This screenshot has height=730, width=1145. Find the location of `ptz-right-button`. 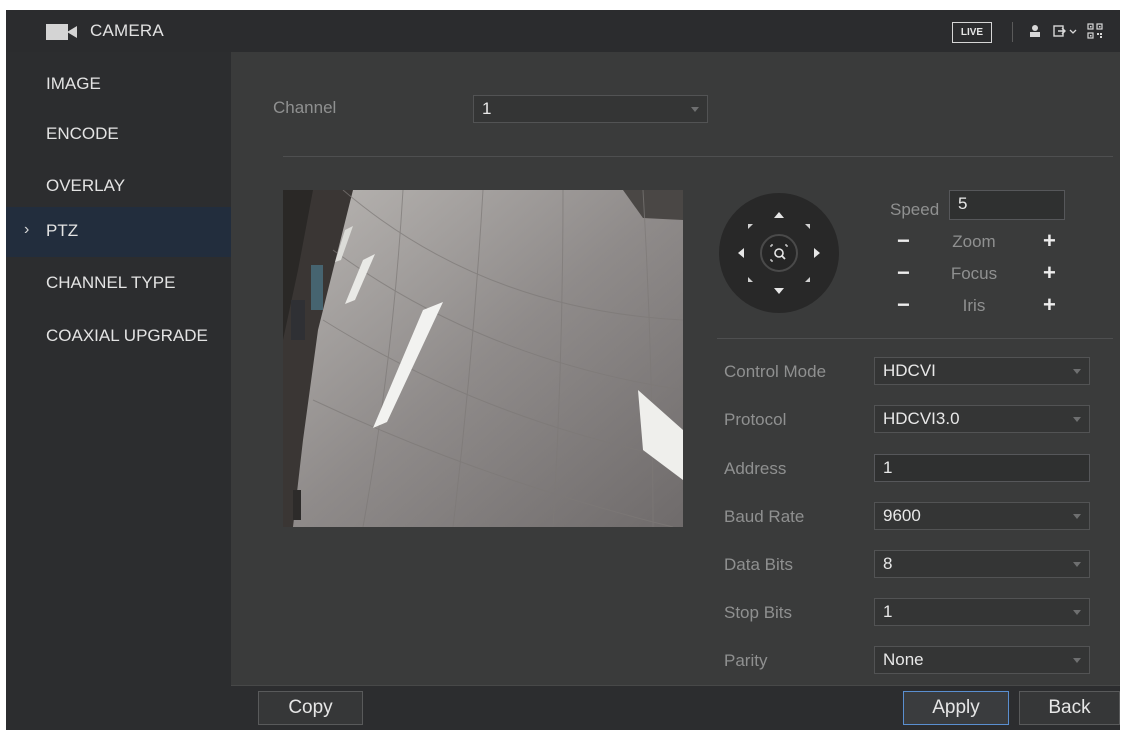

ptz-right-button is located at coordinates (817, 253).